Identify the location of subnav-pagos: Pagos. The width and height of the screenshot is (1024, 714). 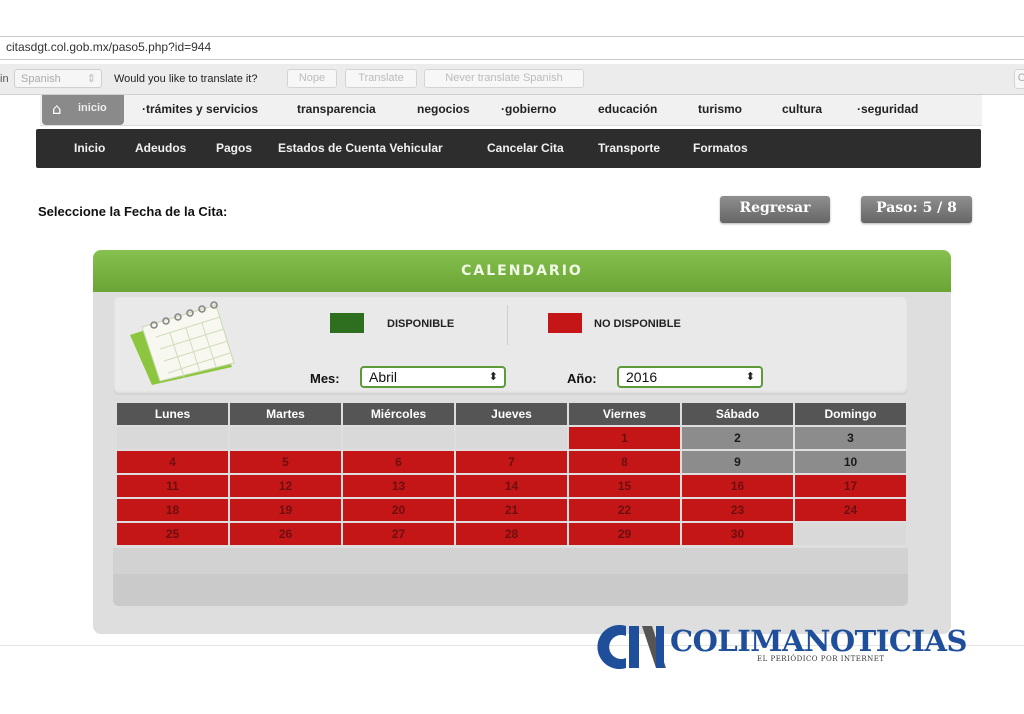
(234, 148).